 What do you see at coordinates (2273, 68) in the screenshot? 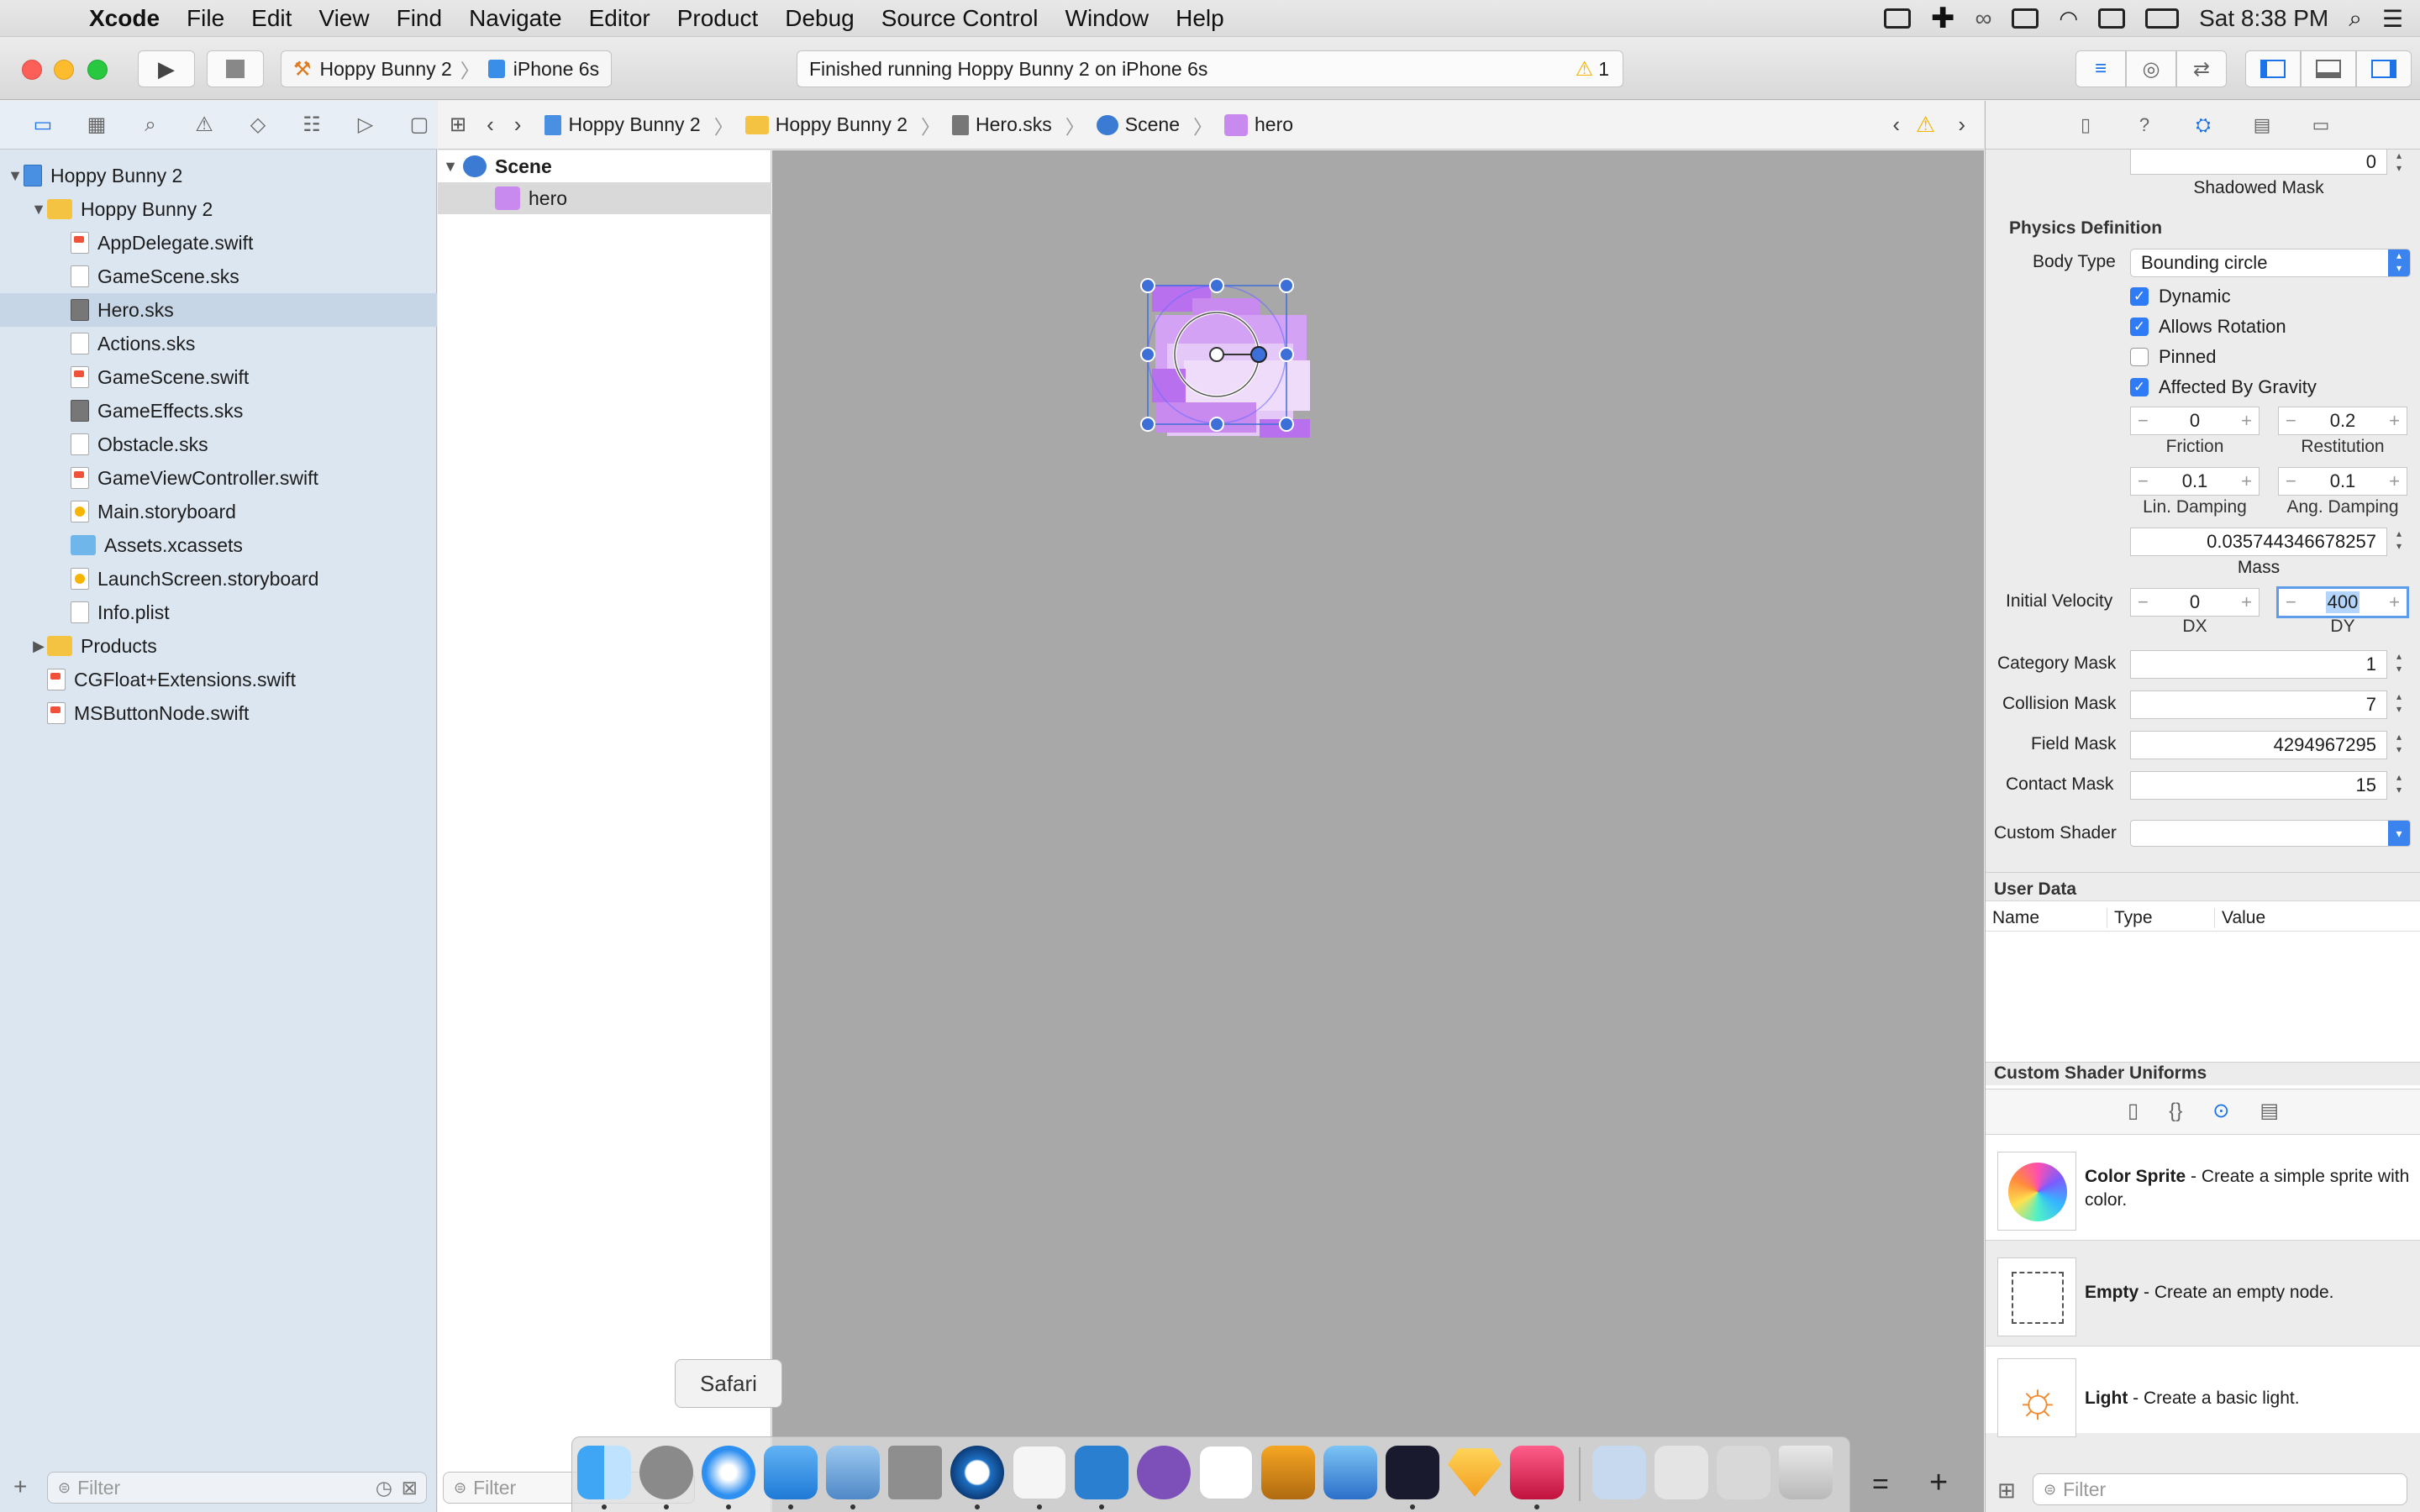
I see `toggle-navigator-button` at bounding box center [2273, 68].